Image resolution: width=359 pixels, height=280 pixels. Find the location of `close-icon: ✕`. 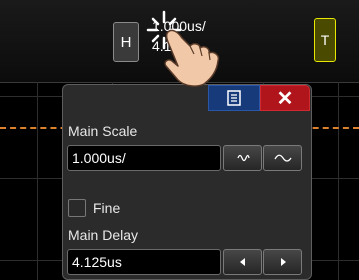

close-icon: ✕ is located at coordinates (285, 98).